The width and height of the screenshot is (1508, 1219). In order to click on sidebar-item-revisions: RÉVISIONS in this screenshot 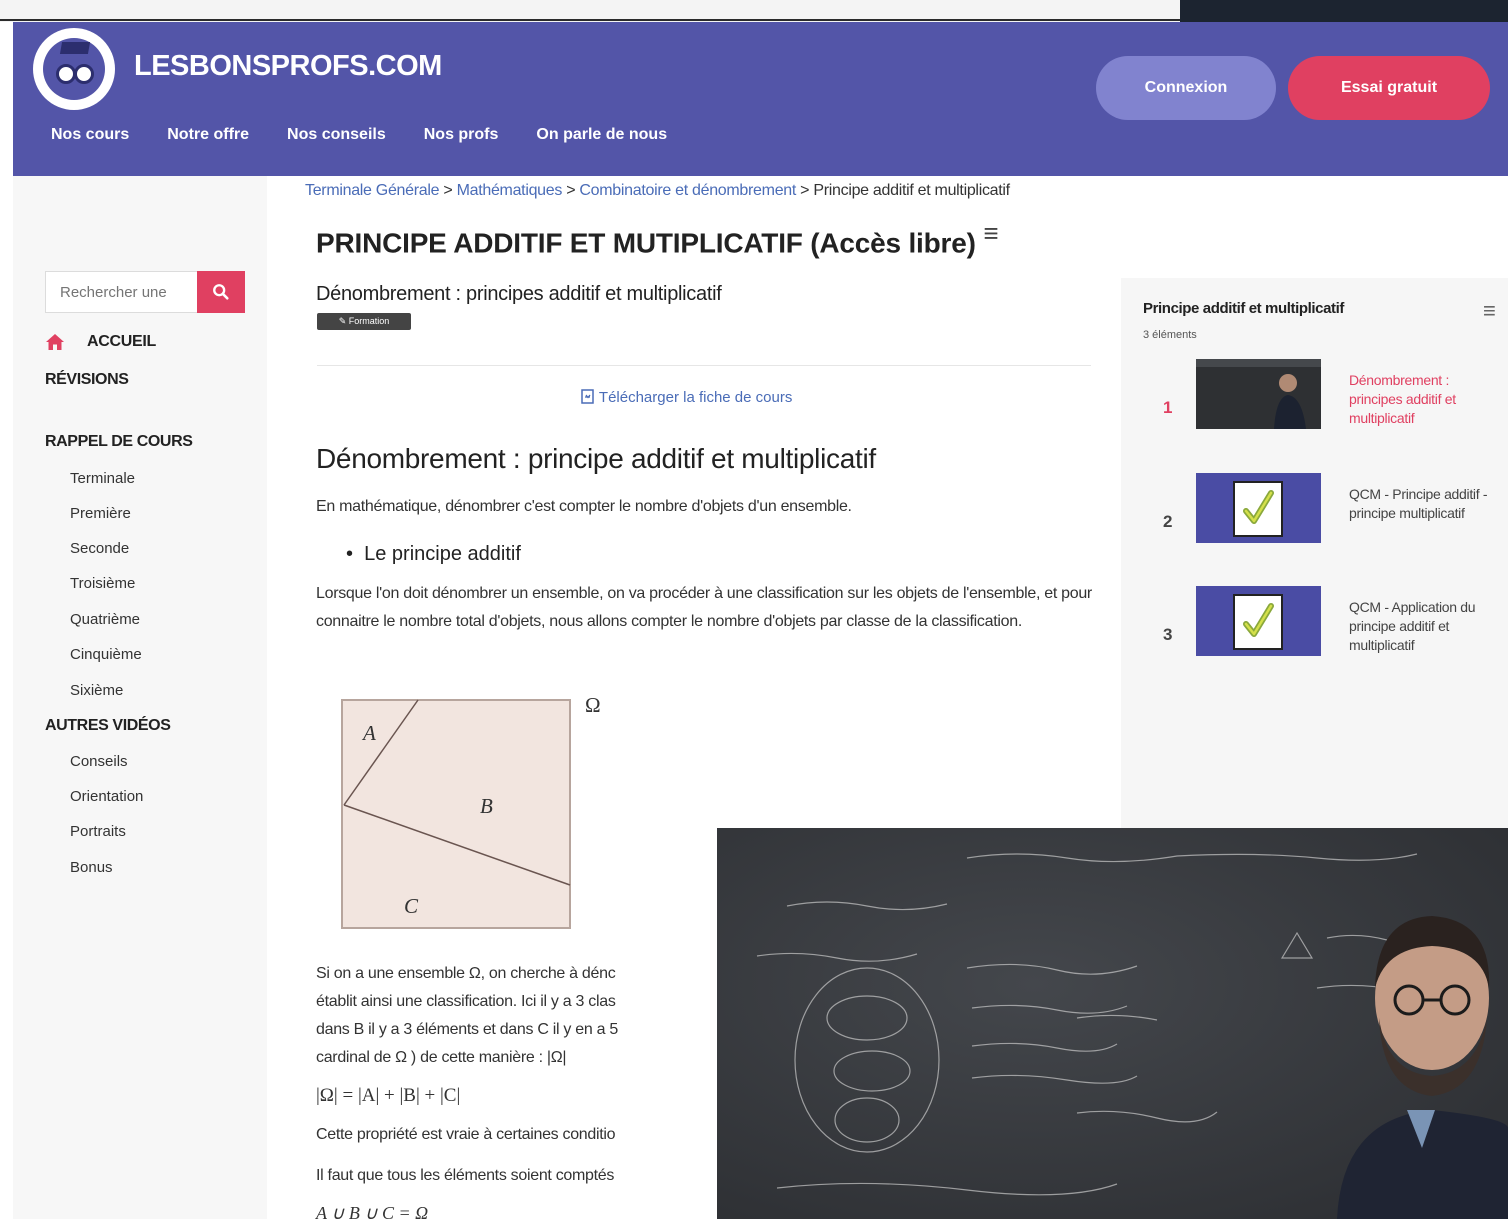, I will do `click(87, 380)`.